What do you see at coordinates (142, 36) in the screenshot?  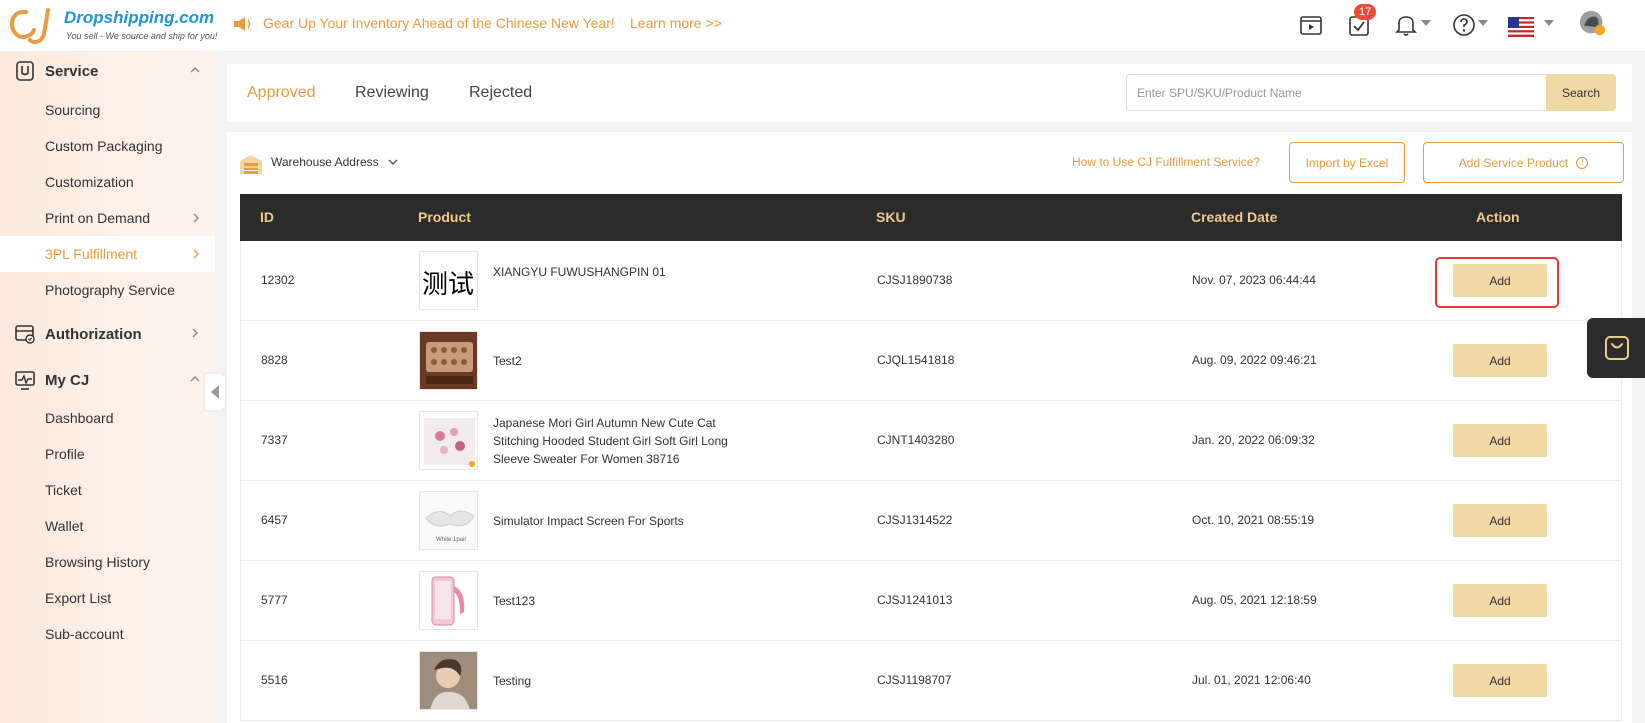 I see `logo-tagline: You sell - We source and ship for you!` at bounding box center [142, 36].